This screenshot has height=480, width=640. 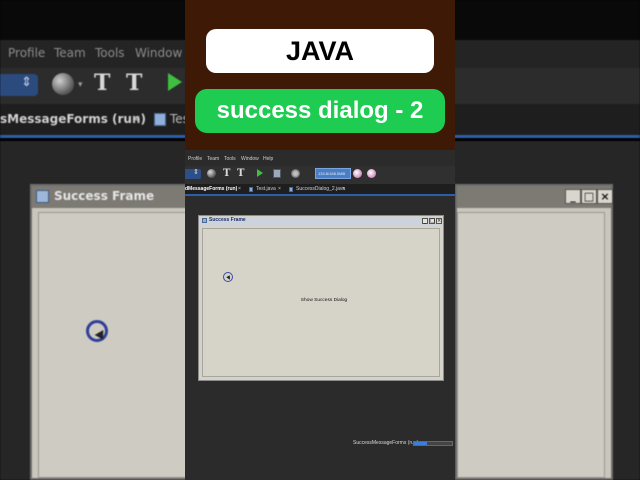 What do you see at coordinates (80, 85) in the screenshot?
I see `background-caret-icon: ▾` at bounding box center [80, 85].